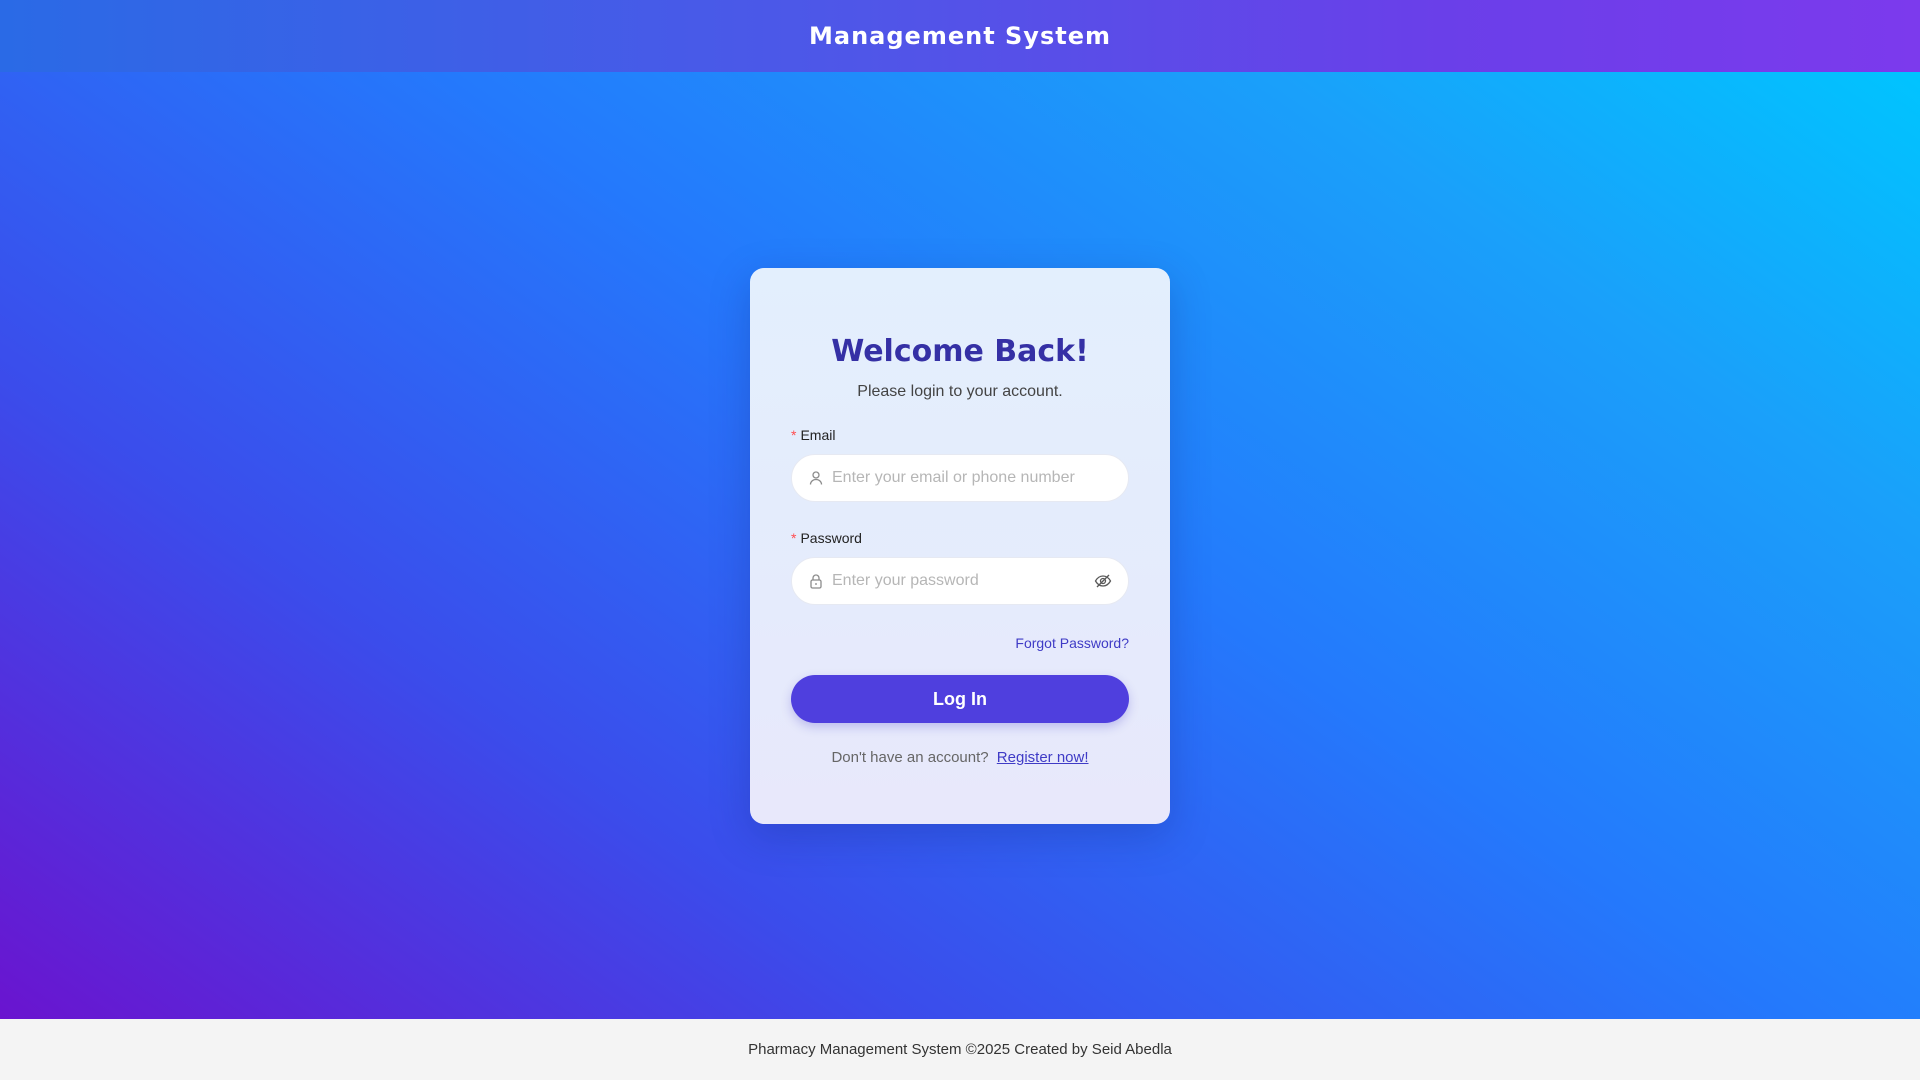  I want to click on register-prompt: Don't have an account?, so click(910, 757).